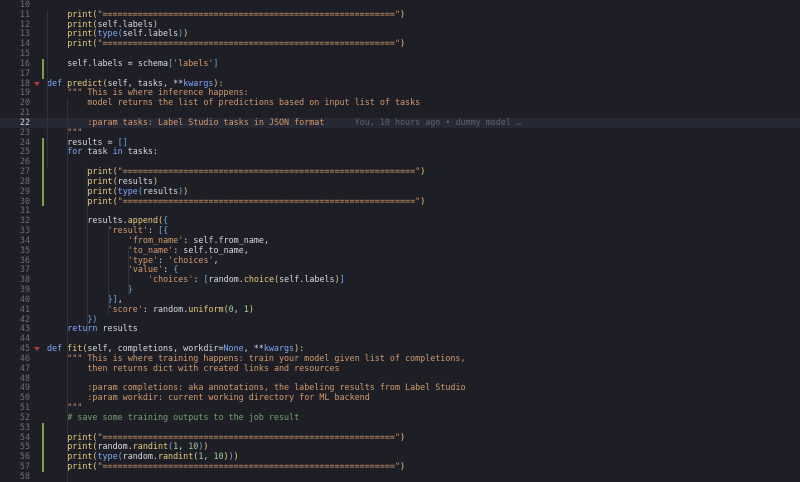 The height and width of the screenshot is (482, 800). Describe the element at coordinates (57, 82) in the screenshot. I see `code-token: def` at that location.